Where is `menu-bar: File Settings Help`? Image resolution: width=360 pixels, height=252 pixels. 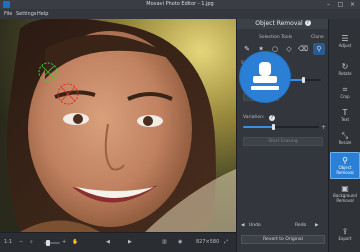 menu-bar: File Settings Help is located at coordinates (180, 14).